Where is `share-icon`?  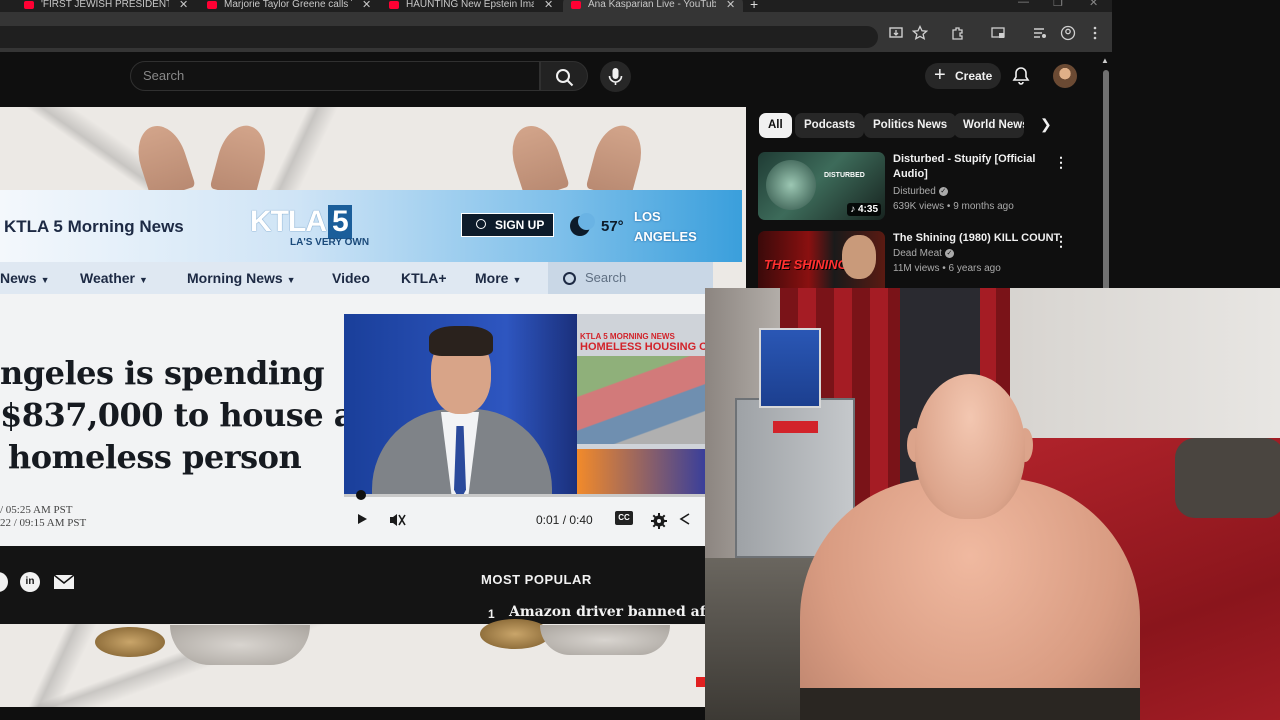 share-icon is located at coordinates (684, 519).